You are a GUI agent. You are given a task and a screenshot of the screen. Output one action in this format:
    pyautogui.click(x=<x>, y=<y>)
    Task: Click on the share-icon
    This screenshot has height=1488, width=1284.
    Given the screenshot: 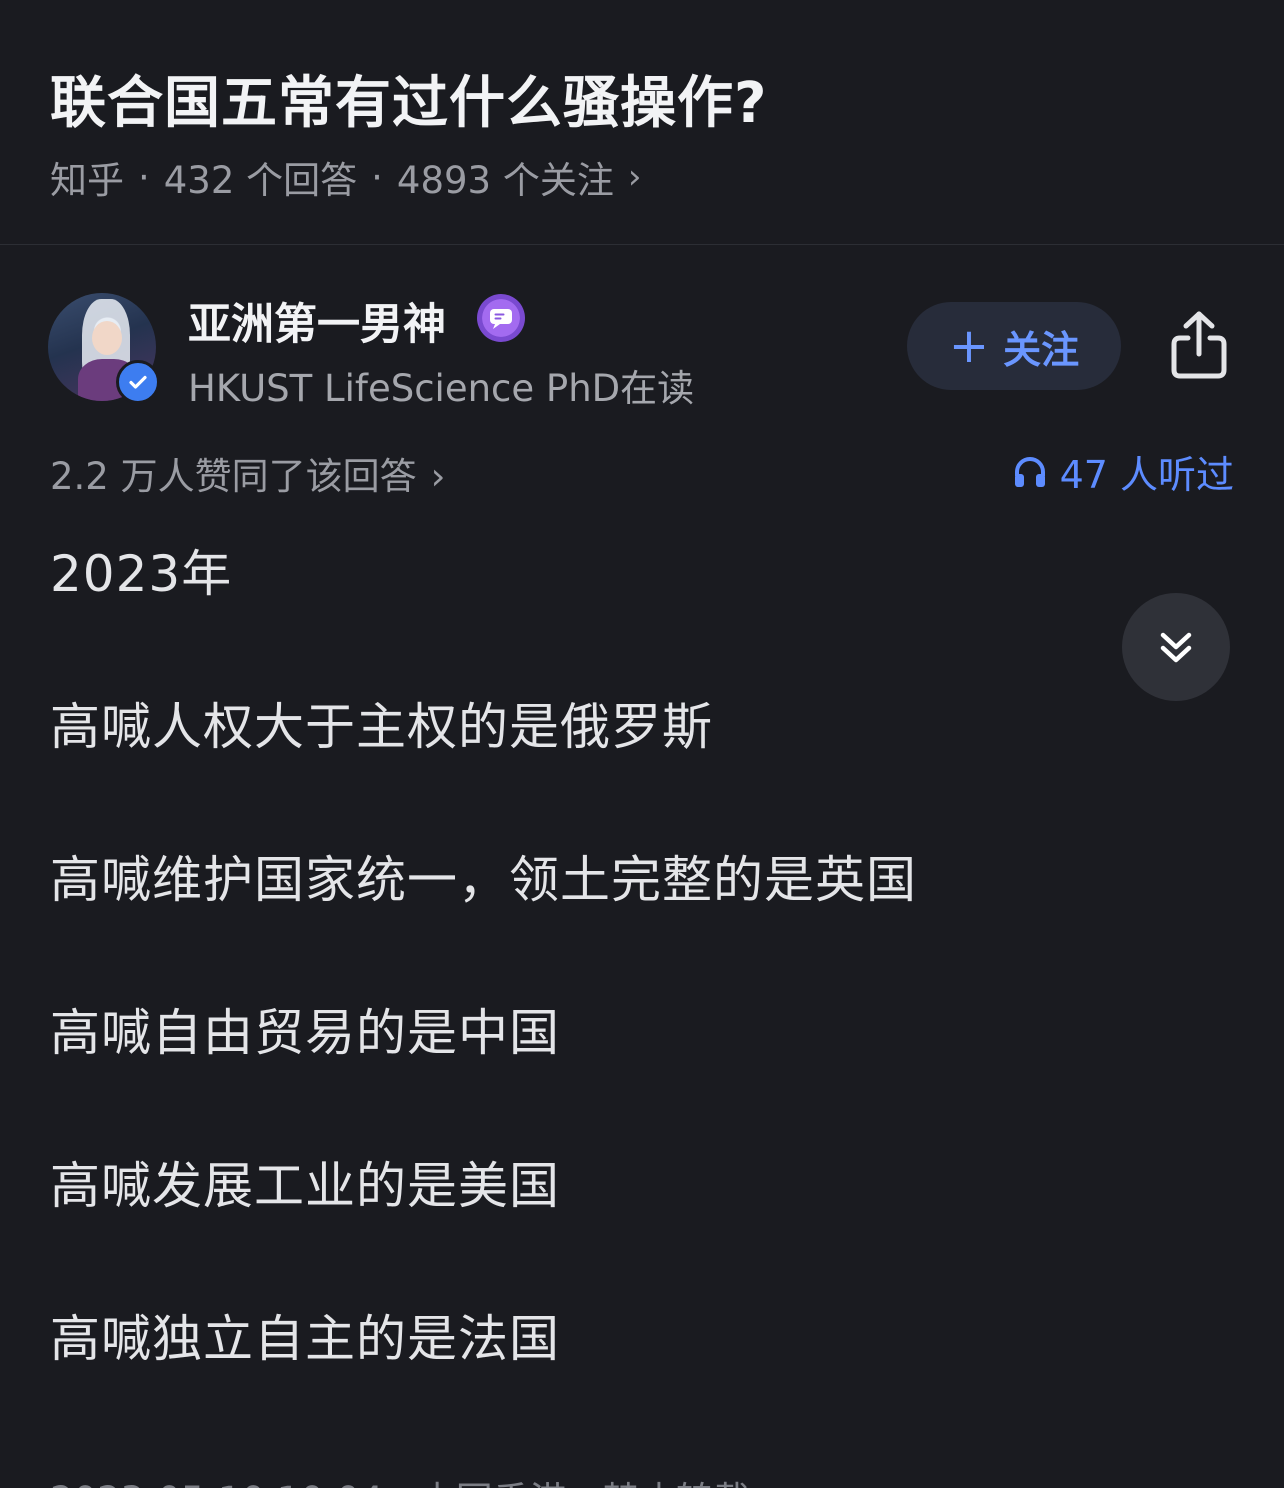 What is the action you would take?
    pyautogui.click(x=1199, y=345)
    